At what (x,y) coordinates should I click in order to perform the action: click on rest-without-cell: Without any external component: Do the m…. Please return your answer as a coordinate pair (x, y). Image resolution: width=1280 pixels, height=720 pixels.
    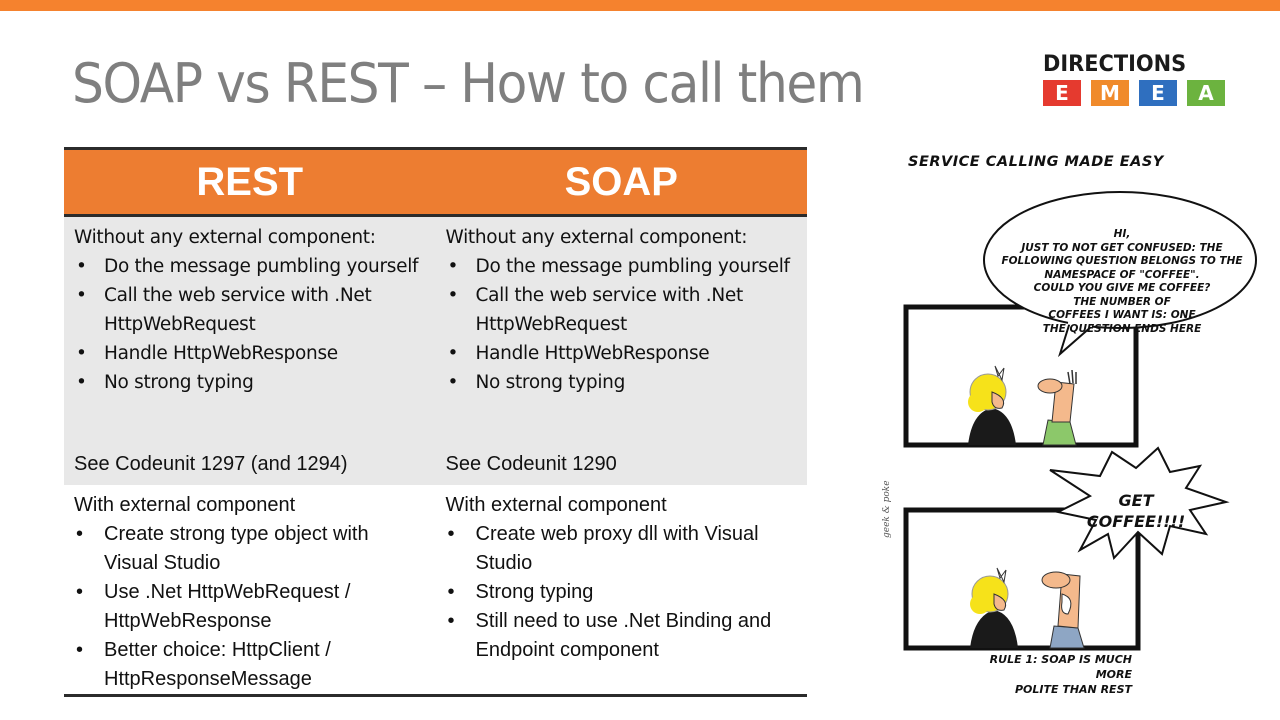
    Looking at the image, I should click on (250, 351).